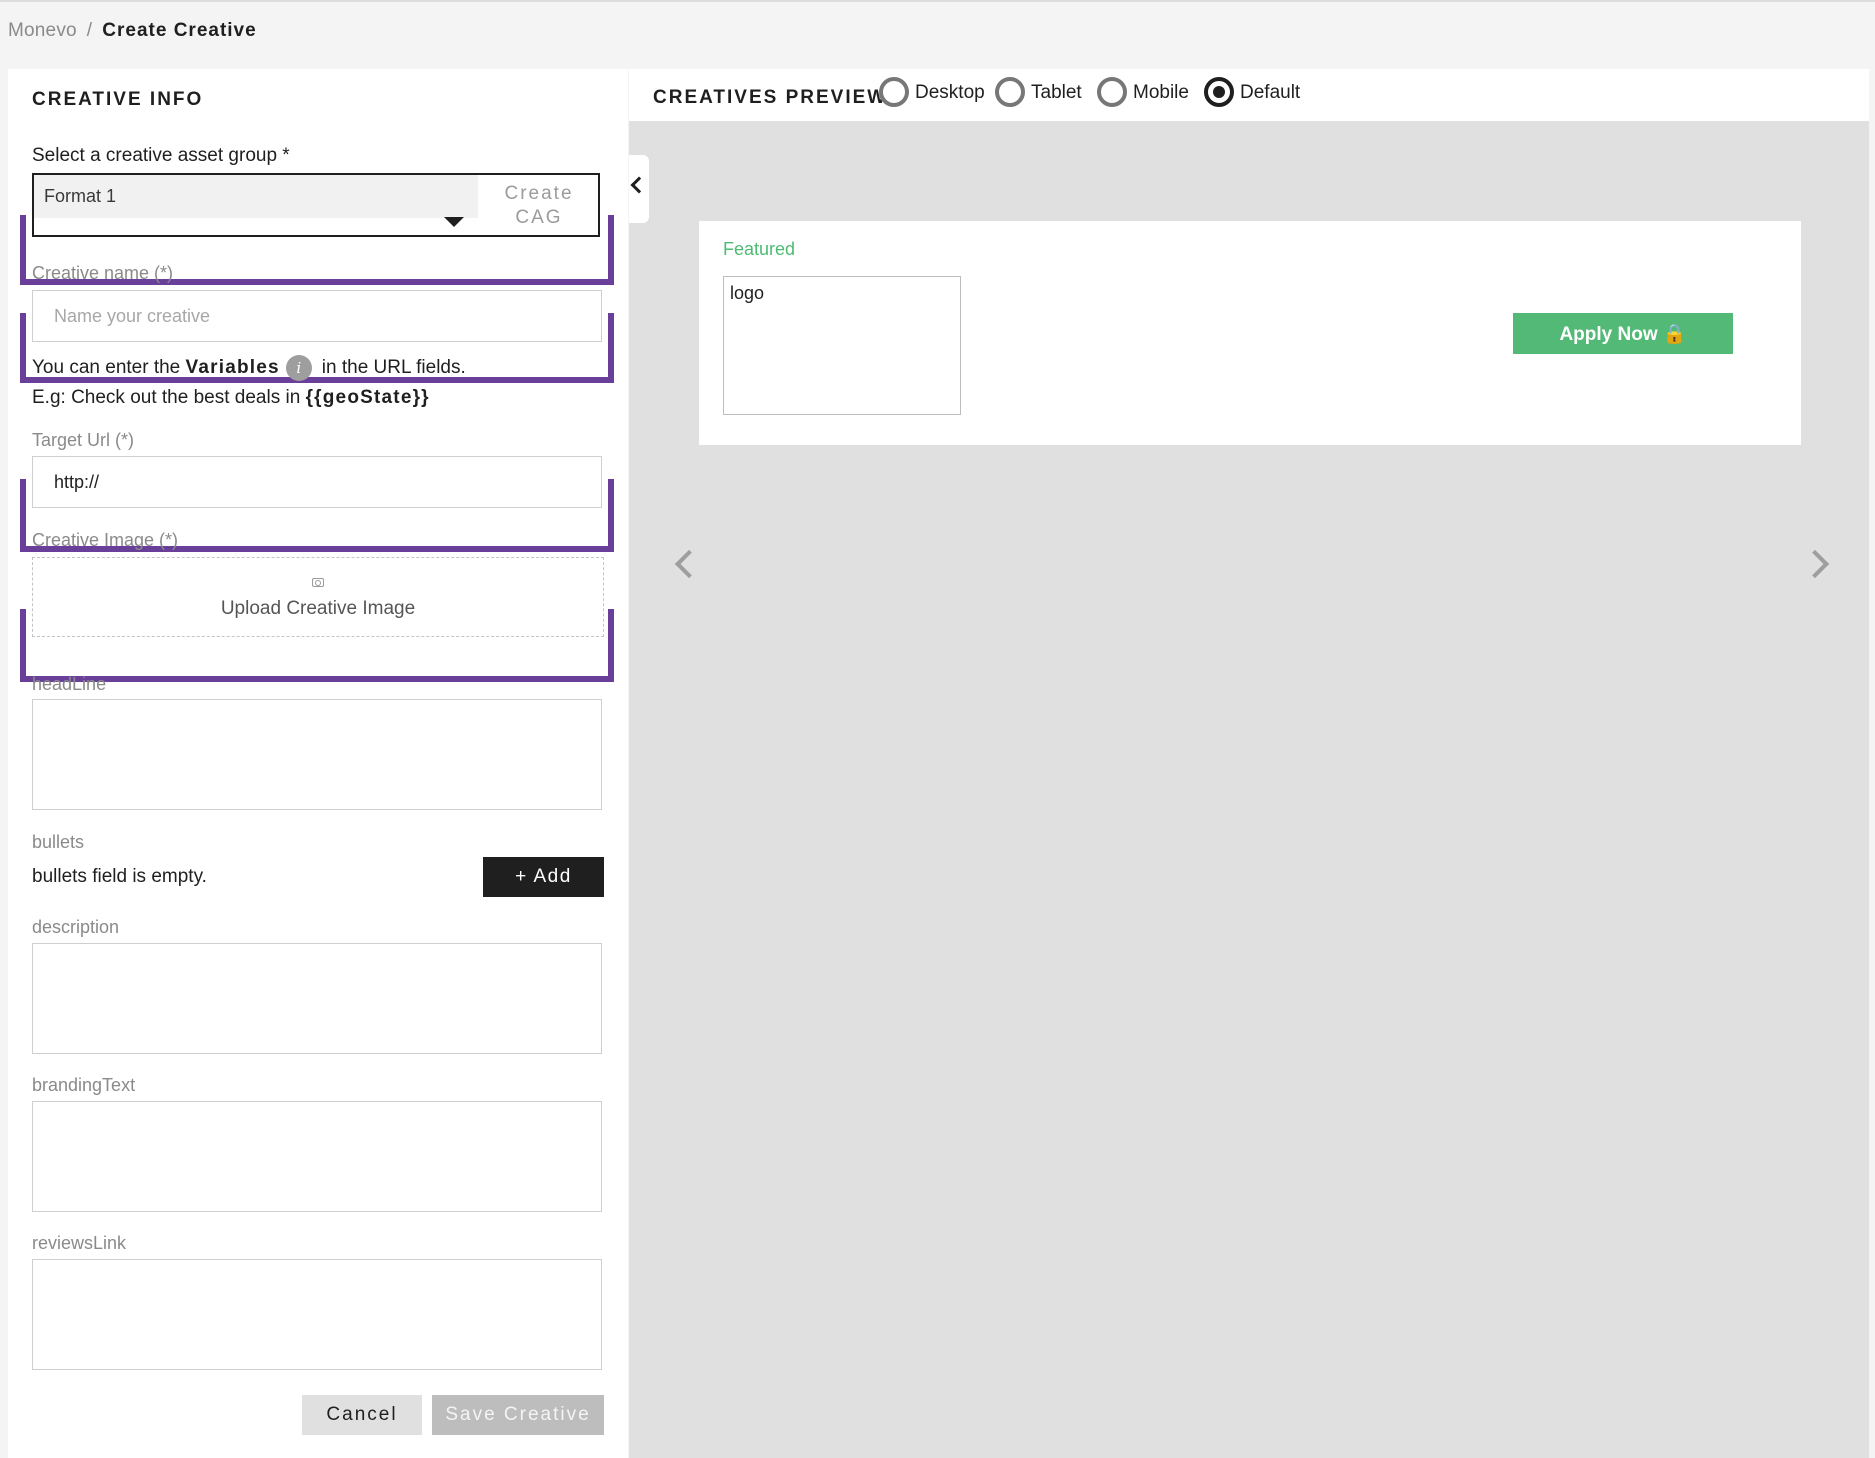  I want to click on description-textarea, so click(317, 998).